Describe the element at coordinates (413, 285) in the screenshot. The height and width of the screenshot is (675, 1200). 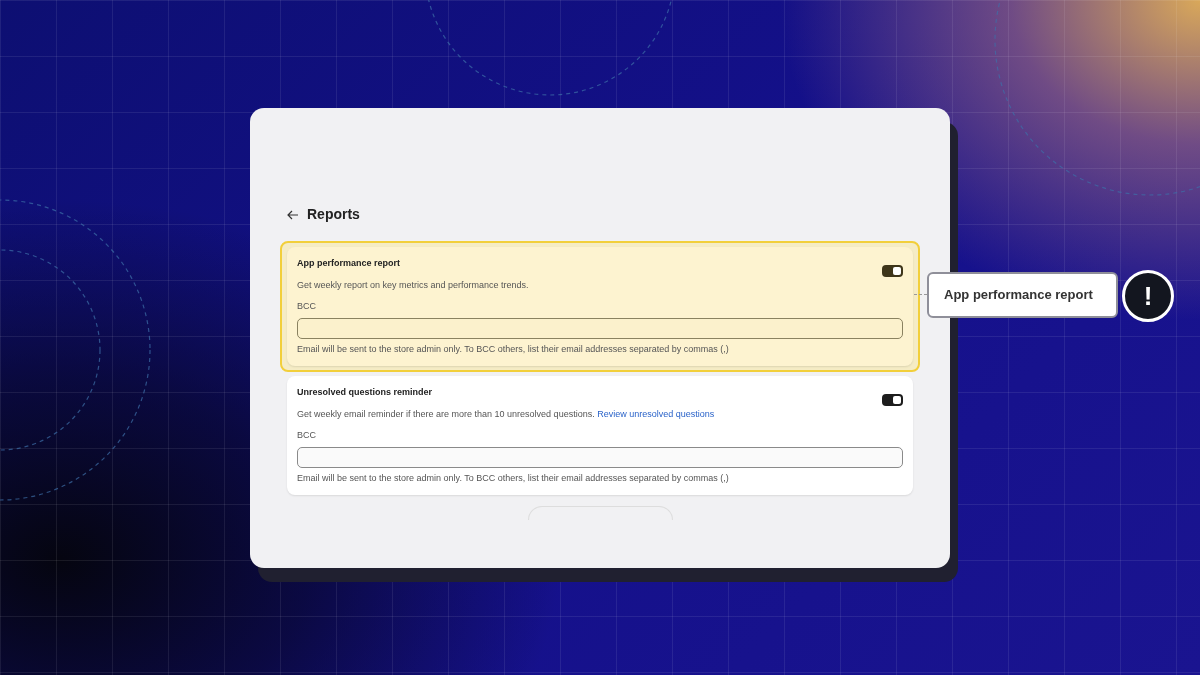
I see `card-description: Get weekly report on key metrics and performance trends.` at that location.